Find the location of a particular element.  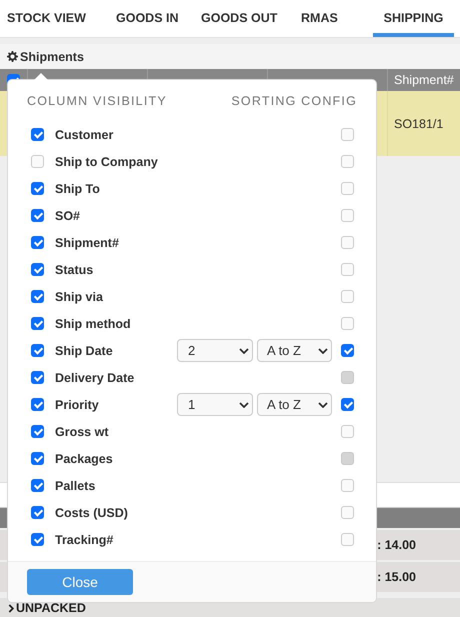

column-label: Costs (USD) is located at coordinates (92, 513).